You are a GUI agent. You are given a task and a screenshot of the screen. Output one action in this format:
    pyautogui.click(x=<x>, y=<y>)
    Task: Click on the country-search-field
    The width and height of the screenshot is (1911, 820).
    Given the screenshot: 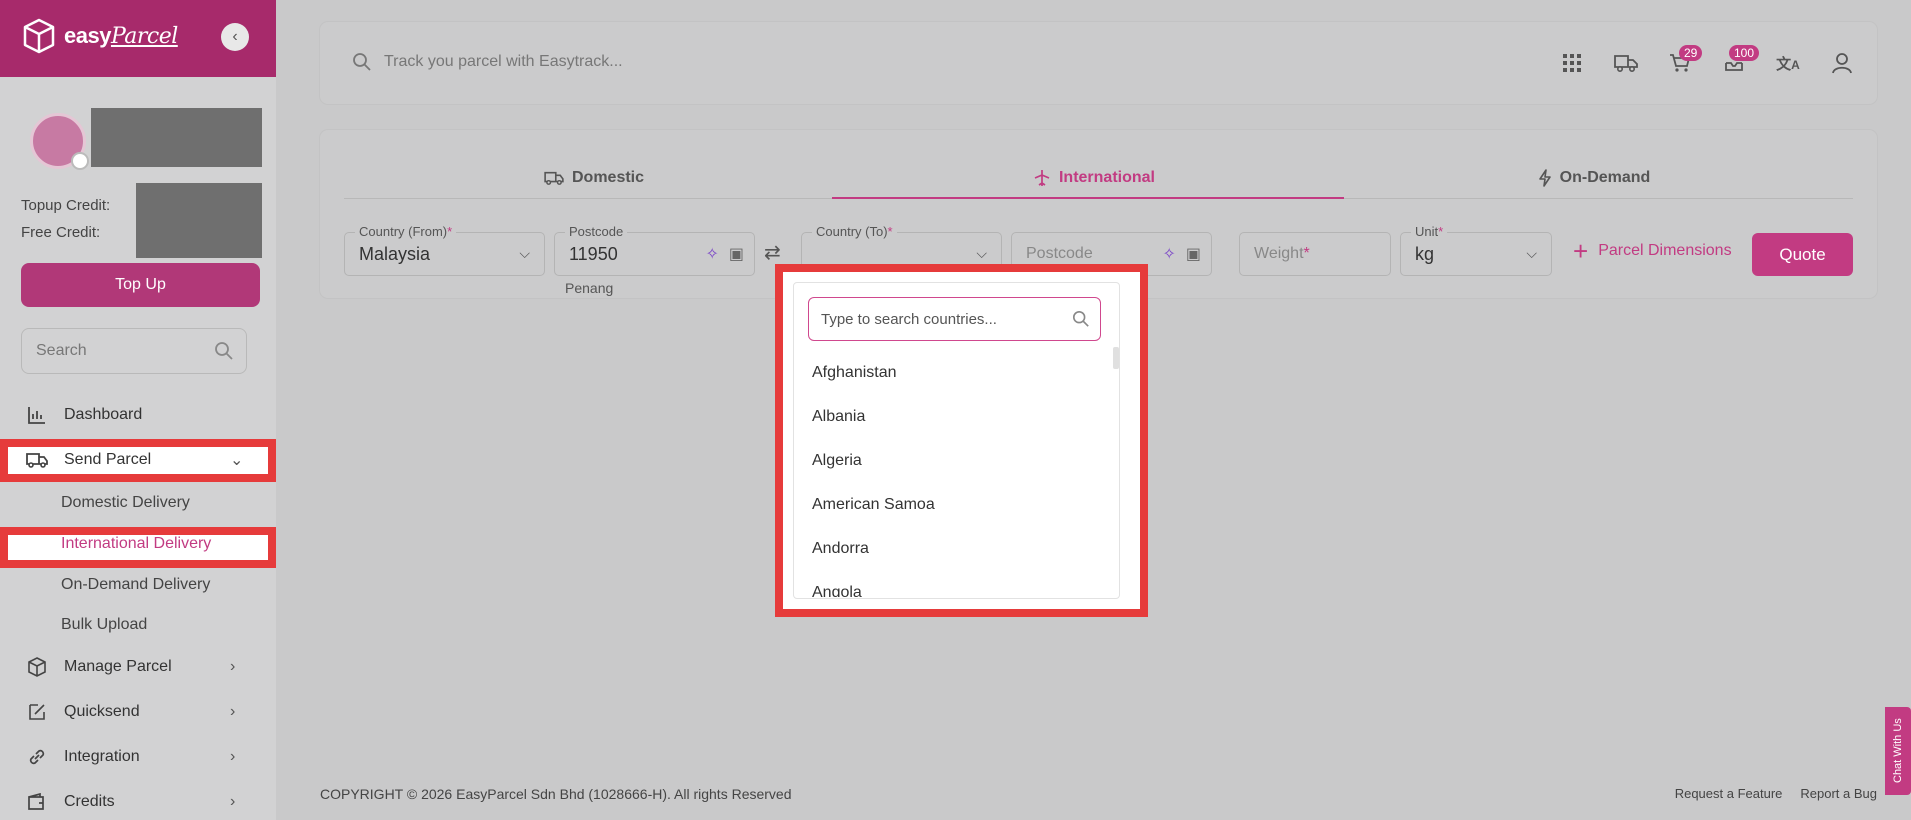 What is the action you would take?
    pyautogui.click(x=954, y=319)
    